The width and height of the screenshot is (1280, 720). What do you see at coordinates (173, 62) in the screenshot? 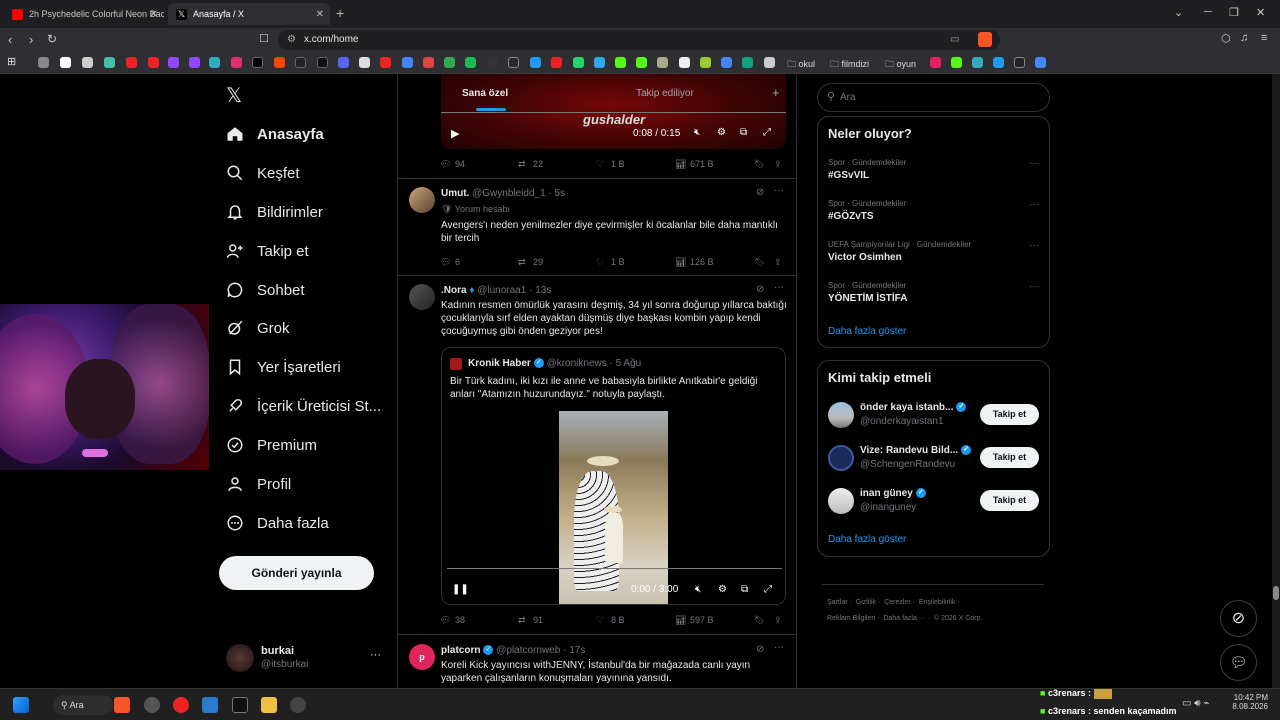
I see `twitch-icon` at bounding box center [173, 62].